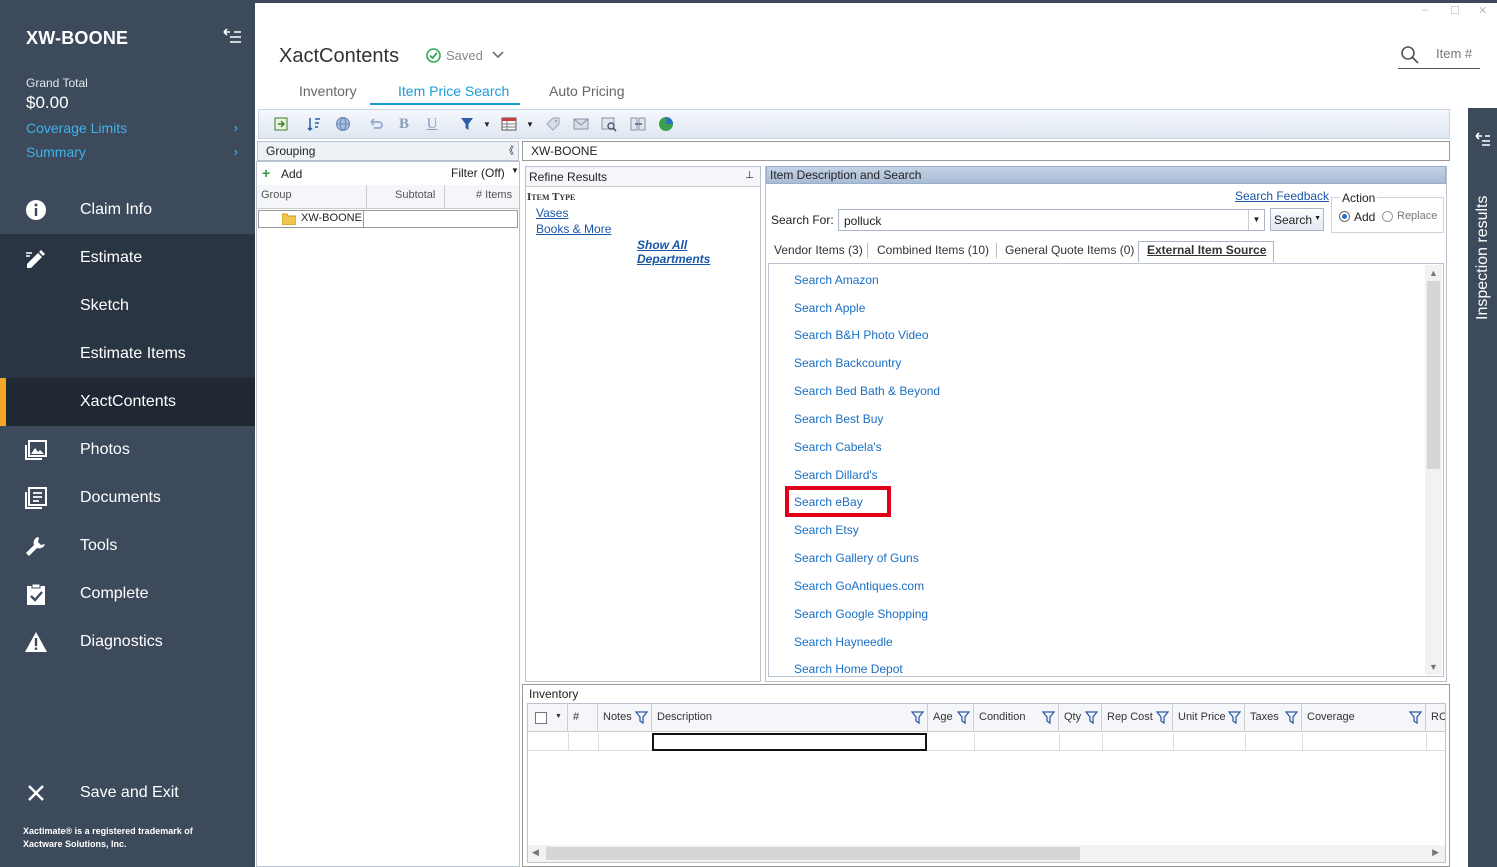  Describe the element at coordinates (127, 210) in the screenshot. I see `nav-claim-info: Claim Info` at that location.